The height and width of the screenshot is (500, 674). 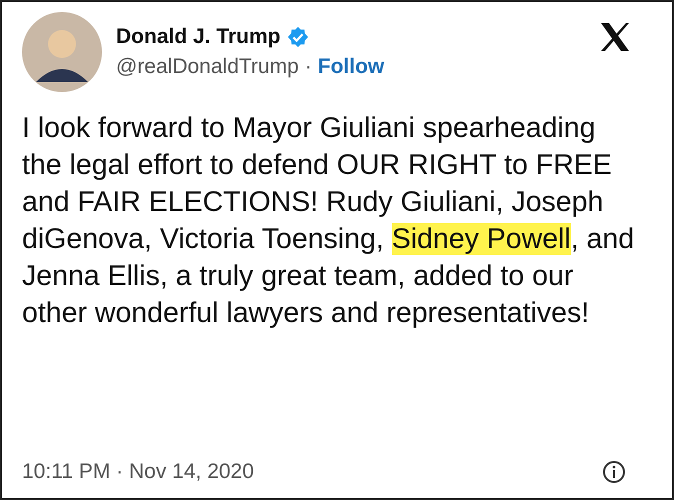 What do you see at coordinates (614, 472) in the screenshot?
I see `info-icon` at bounding box center [614, 472].